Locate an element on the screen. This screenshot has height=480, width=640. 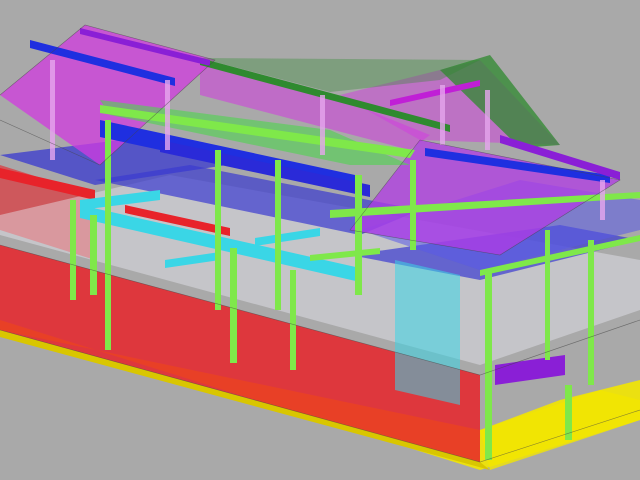
cyan-room is located at coordinates (427, 332).